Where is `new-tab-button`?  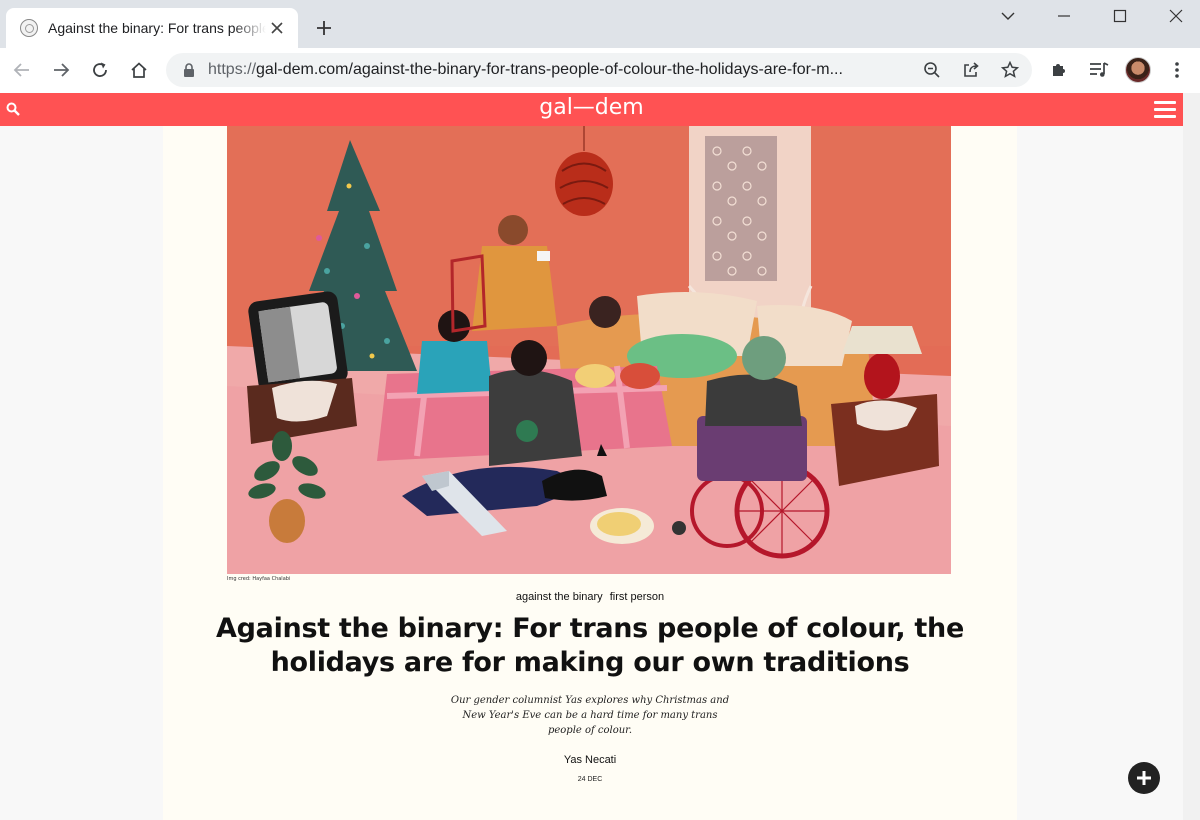 new-tab-button is located at coordinates (324, 28).